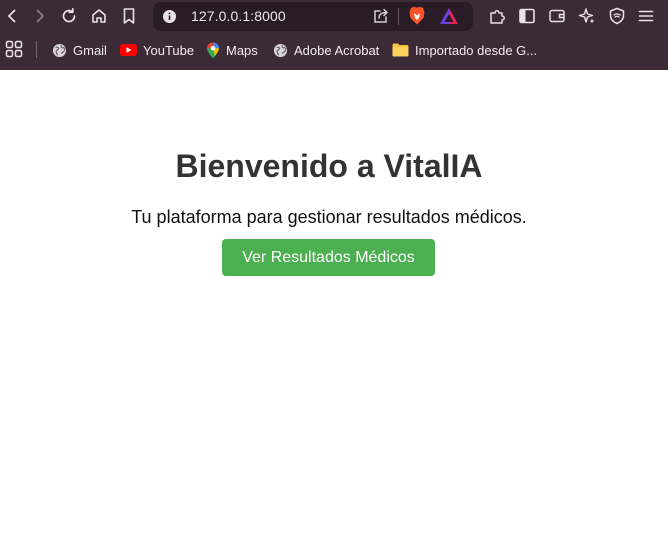 Image resolution: width=668 pixels, height=533 pixels. I want to click on bookmark-gmail: Gmail, so click(79, 50).